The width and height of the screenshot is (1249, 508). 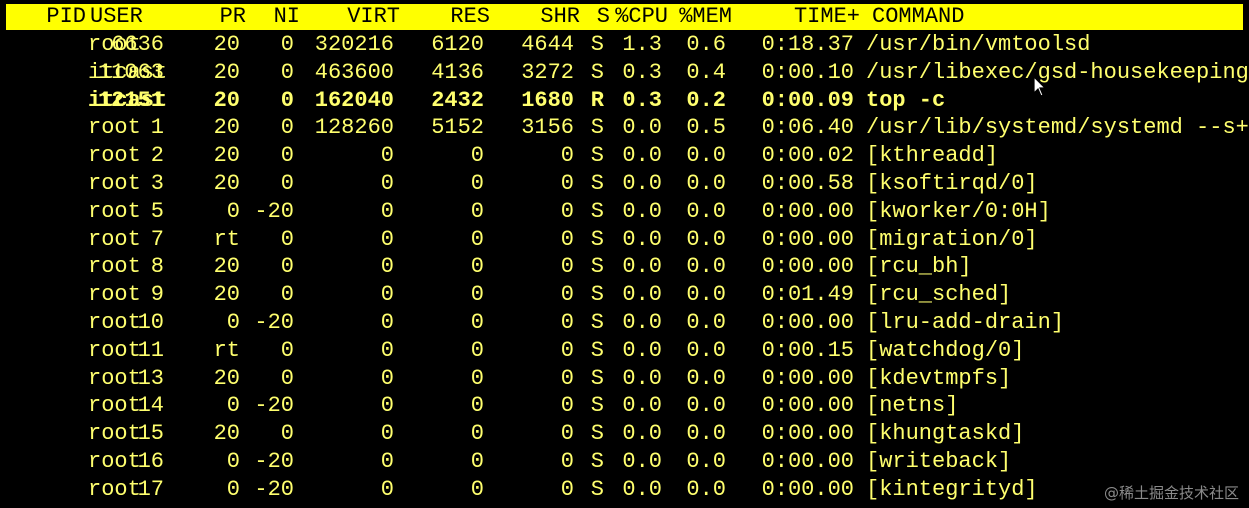 I want to click on col-header-time: TIME+, so click(x=826, y=16).